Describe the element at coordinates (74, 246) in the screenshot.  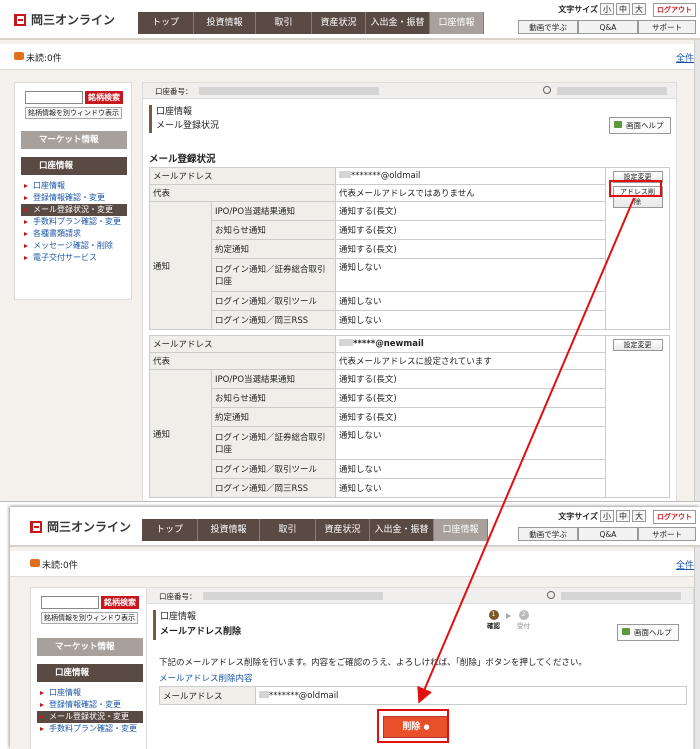
I see `sidebar-item-messages: メッセージ確認・削除` at that location.